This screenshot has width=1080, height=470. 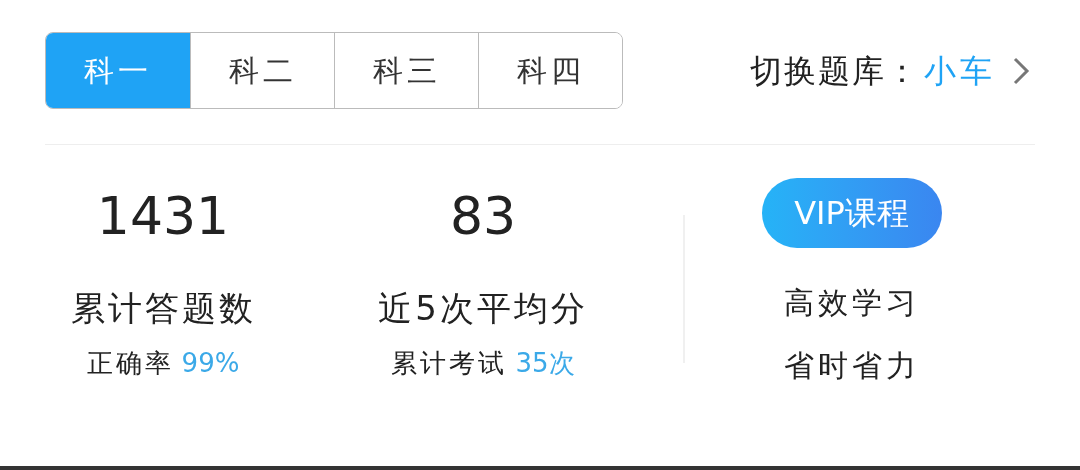 What do you see at coordinates (163, 216) in the screenshot?
I see `stat-number: 1431` at bounding box center [163, 216].